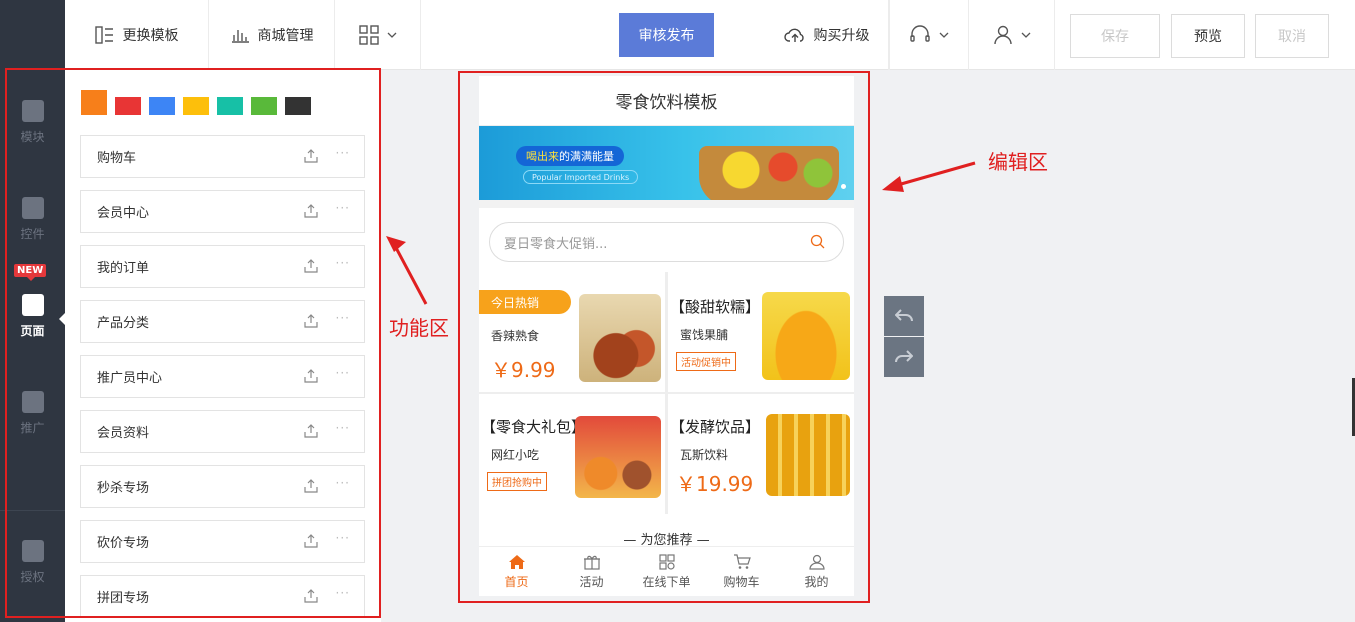  I want to click on megaphone-icon, so click(32, 402).